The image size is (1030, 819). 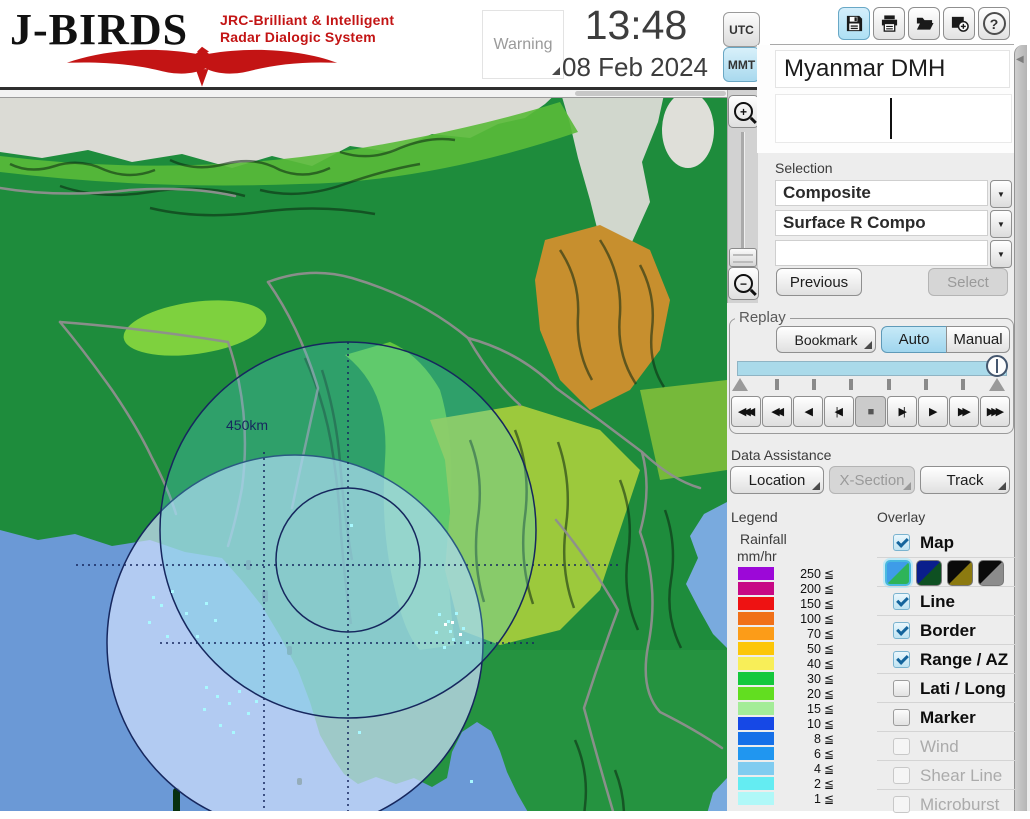 I want to click on new-window-button, so click(x=959, y=23).